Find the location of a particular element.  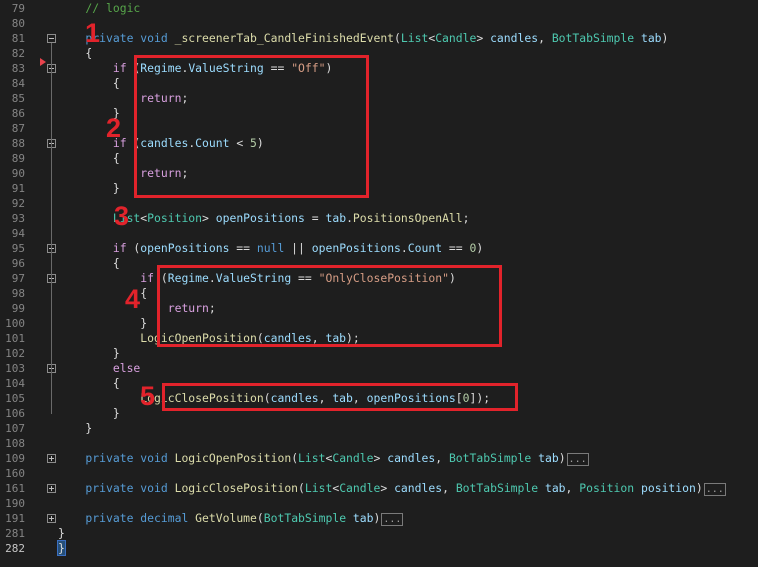

code-token: Candle is located at coordinates (456, 38).